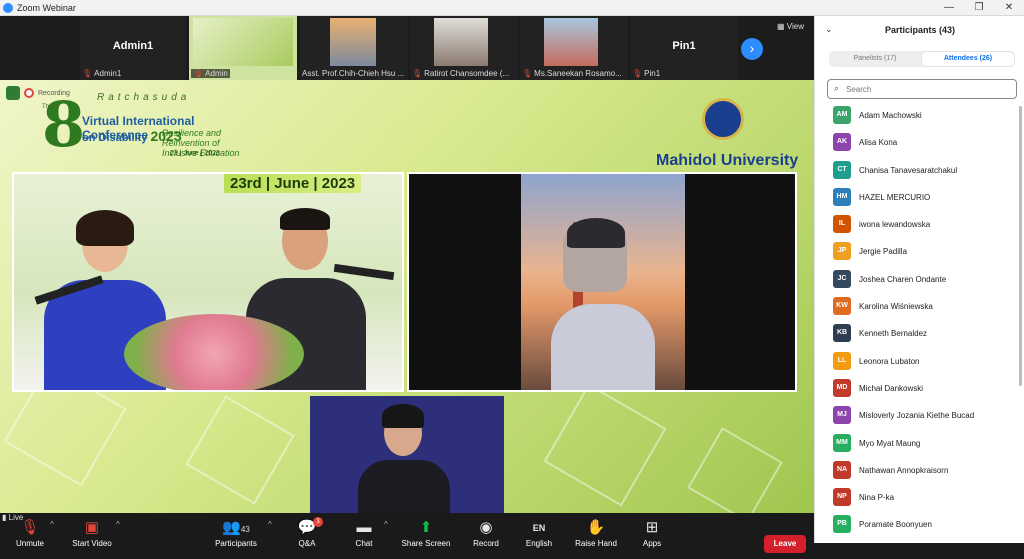 The width and height of the screenshot is (1024, 559). I want to click on participants-button: 👥43 Participants ^, so click(239, 532).